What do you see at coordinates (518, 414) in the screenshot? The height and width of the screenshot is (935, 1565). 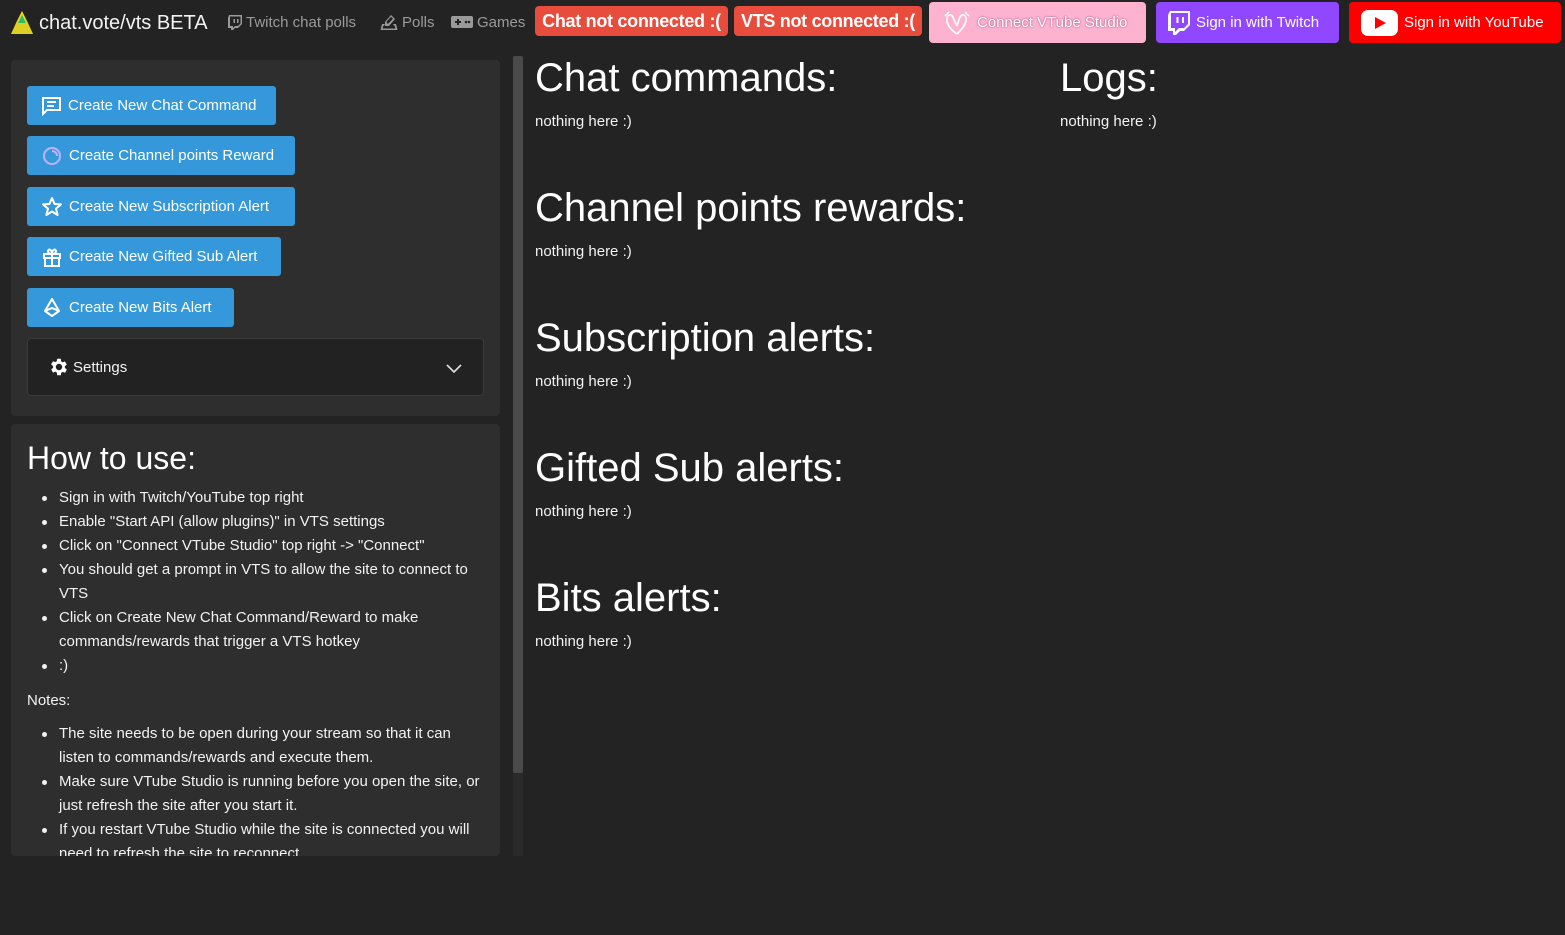 I see `scrollbar-thumb` at bounding box center [518, 414].